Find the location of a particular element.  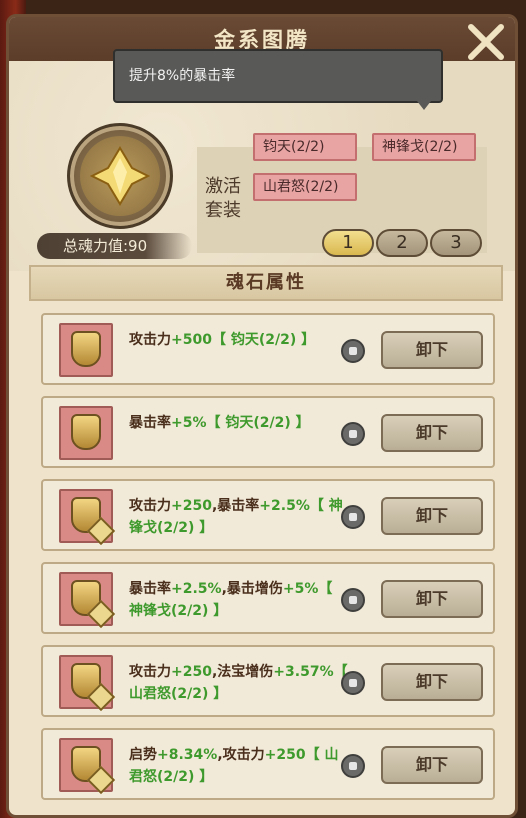

soulstone-attributes-header: 魂石属性 is located at coordinates (266, 283).